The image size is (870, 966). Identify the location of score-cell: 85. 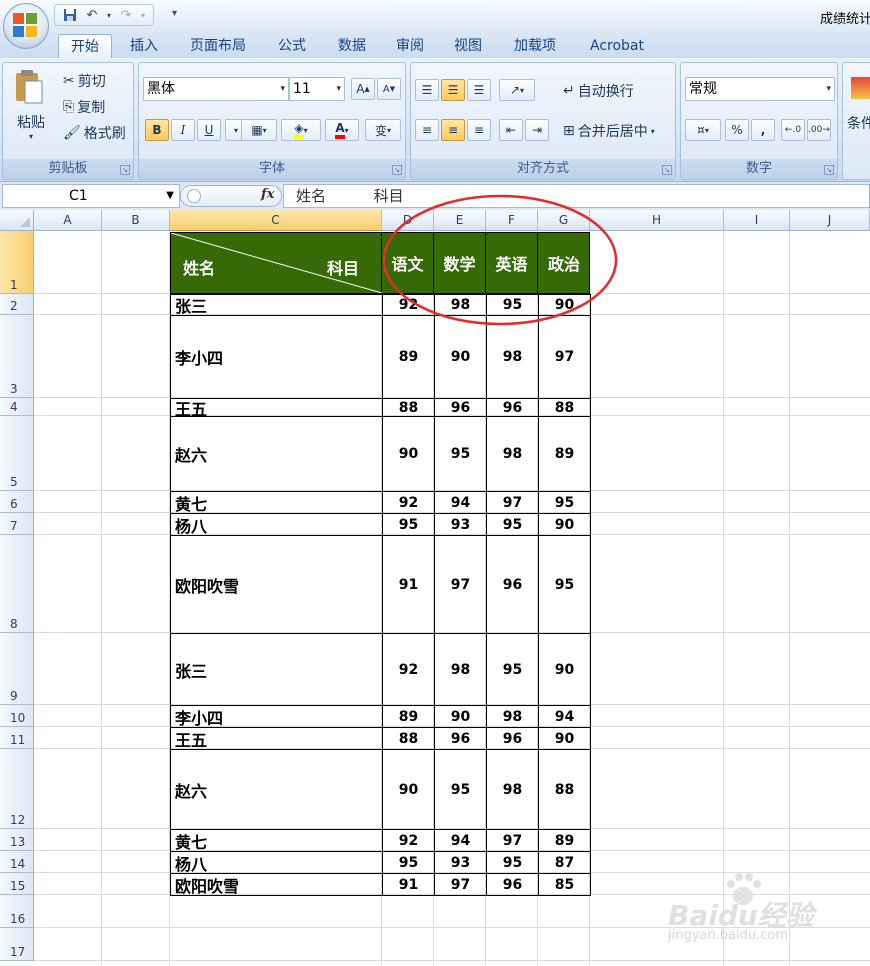
(564, 884).